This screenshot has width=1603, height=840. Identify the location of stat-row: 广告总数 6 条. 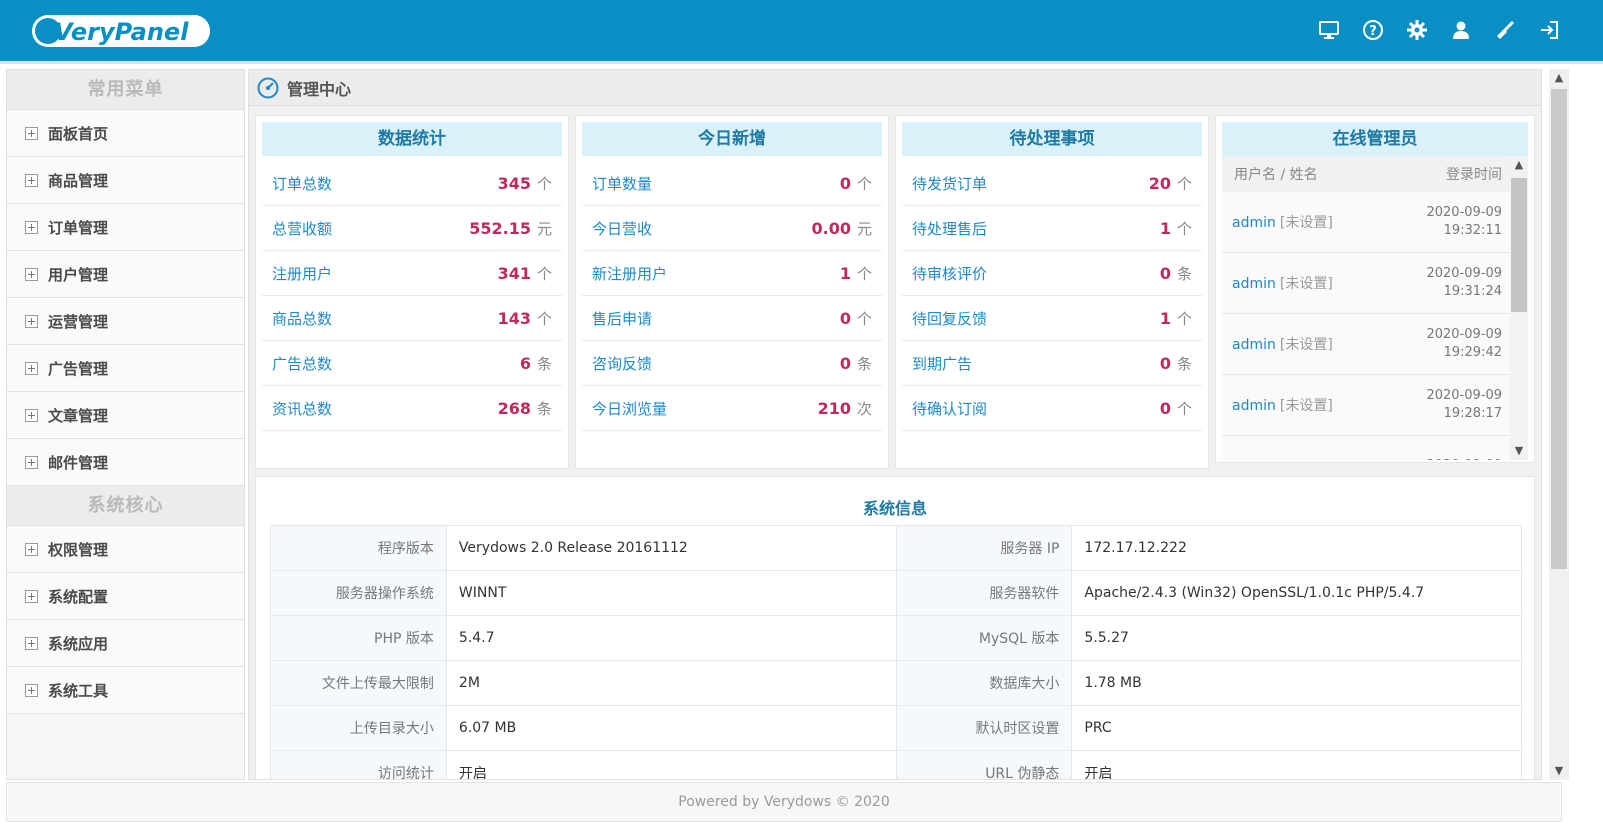
(412, 363).